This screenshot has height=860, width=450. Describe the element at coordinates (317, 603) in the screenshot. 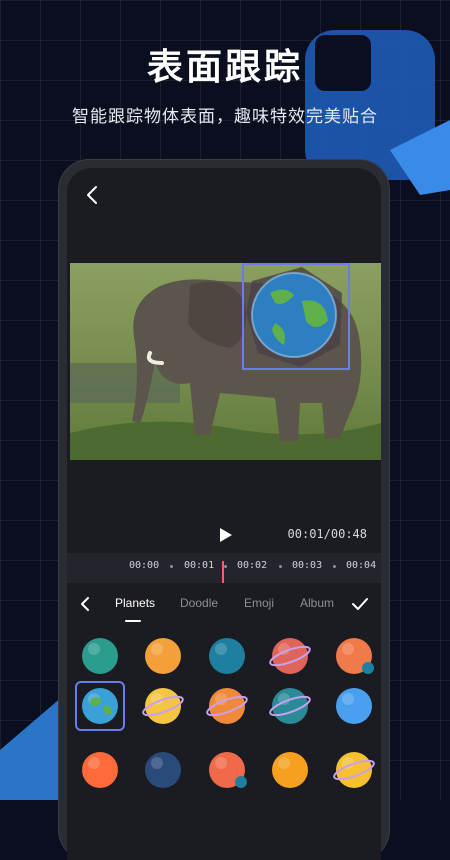

I see `tab-album: Album` at that location.